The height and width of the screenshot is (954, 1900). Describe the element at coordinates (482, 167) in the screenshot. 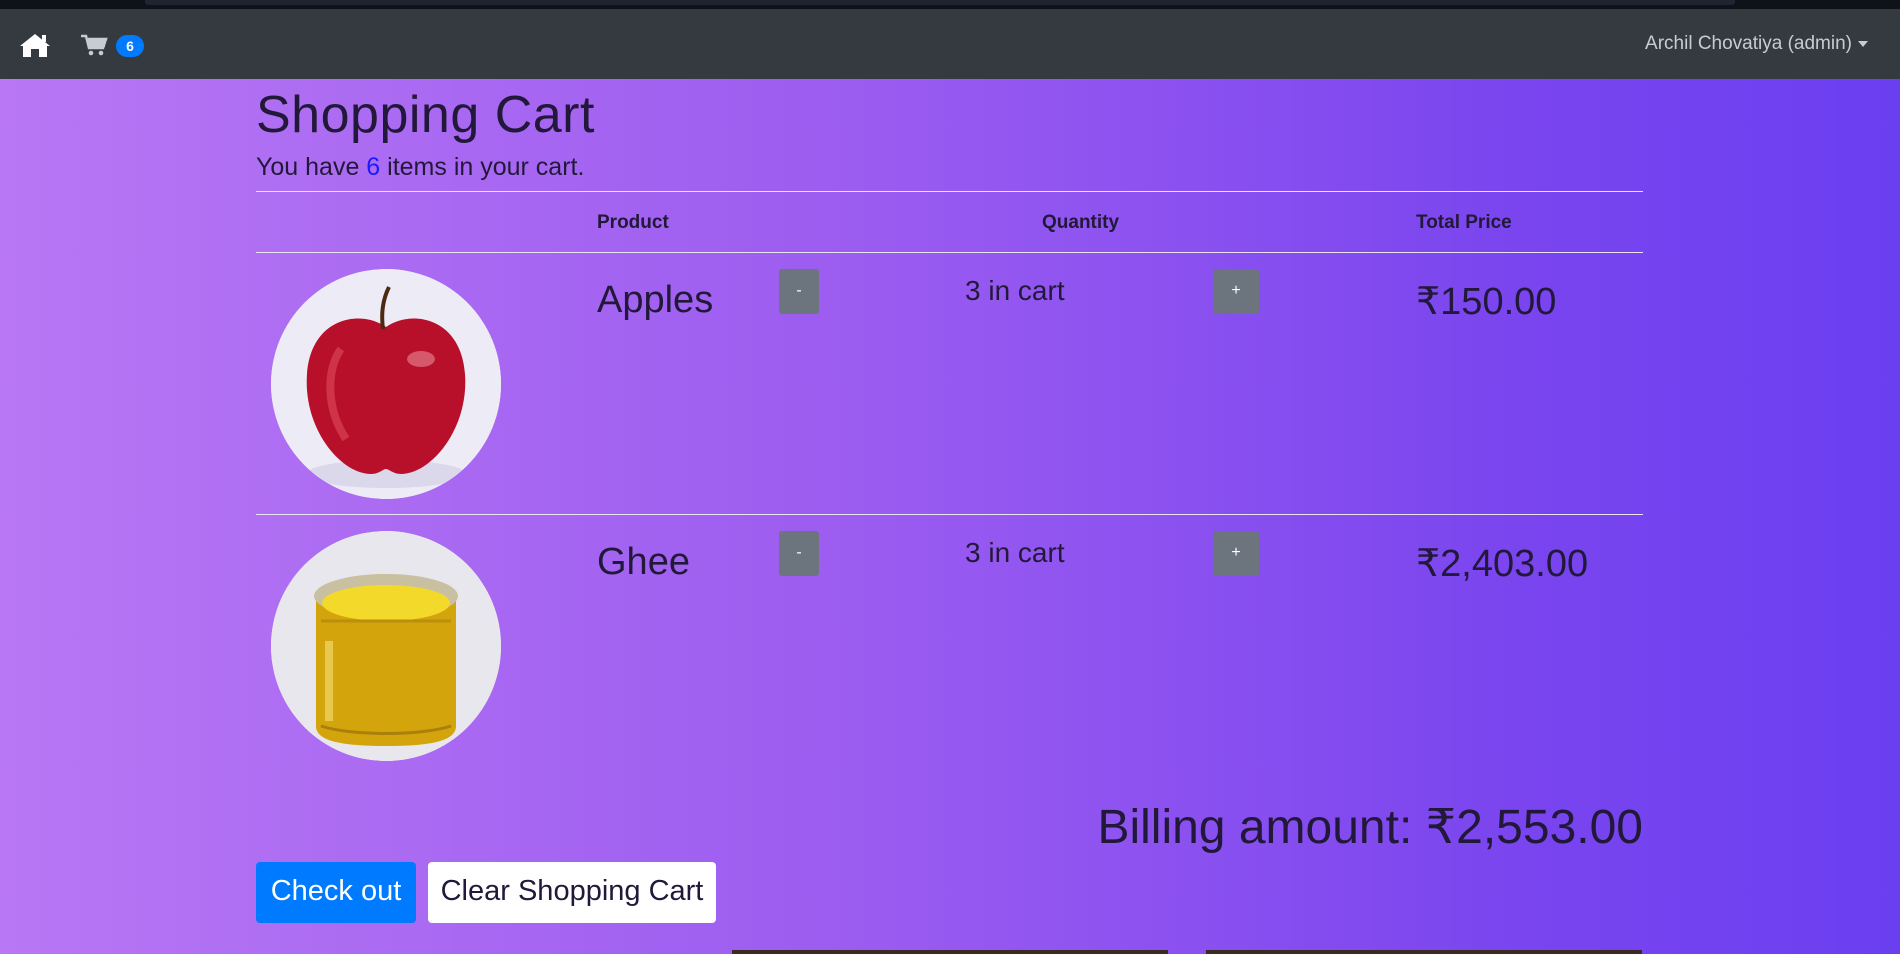

I see `summary-suffix: items in your cart.` at that location.